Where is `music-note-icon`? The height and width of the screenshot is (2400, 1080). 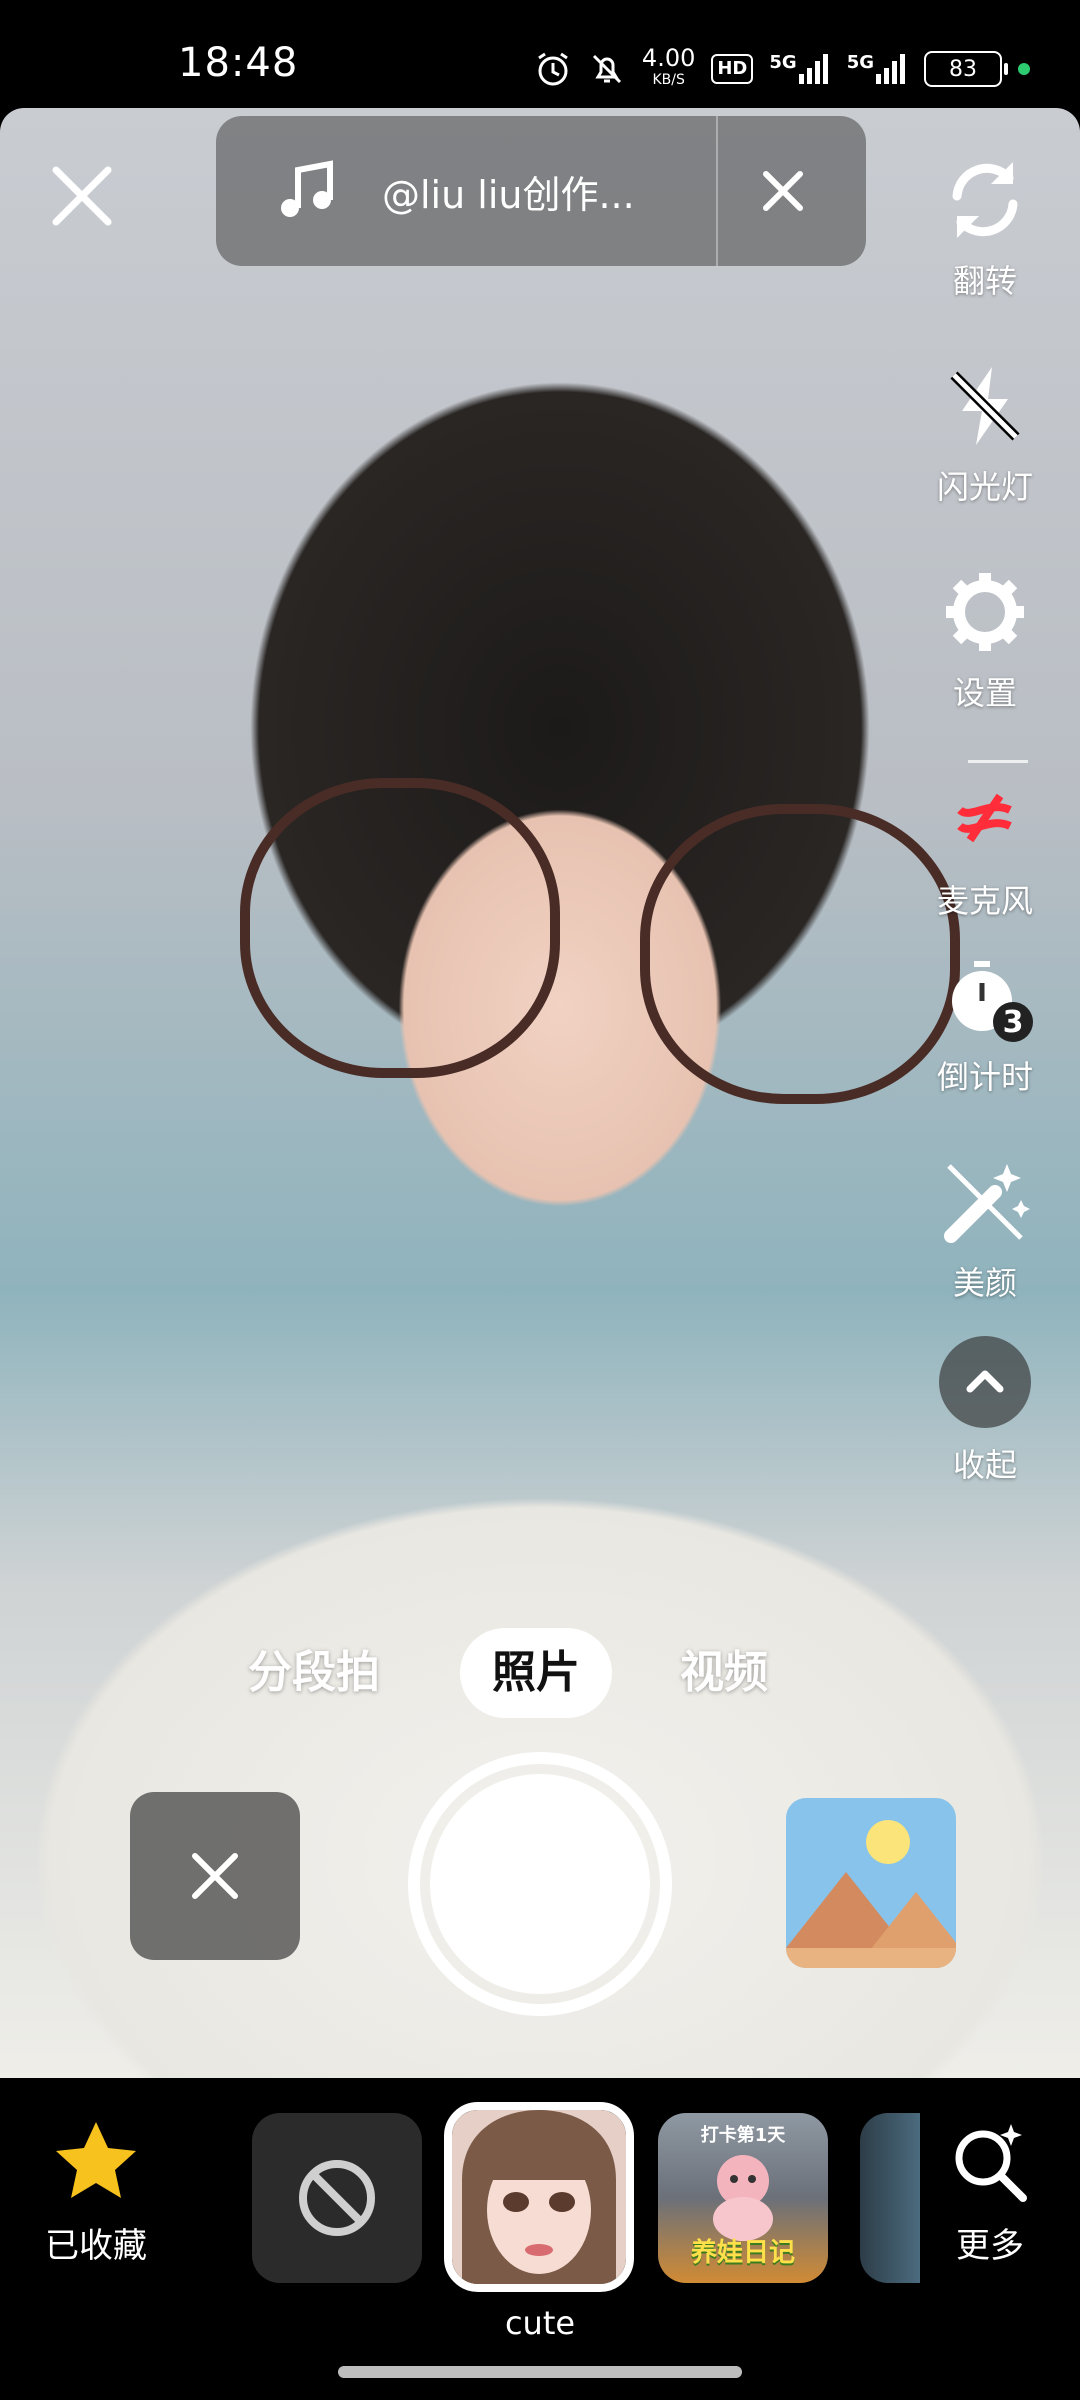
music-note-icon is located at coordinates (307, 188).